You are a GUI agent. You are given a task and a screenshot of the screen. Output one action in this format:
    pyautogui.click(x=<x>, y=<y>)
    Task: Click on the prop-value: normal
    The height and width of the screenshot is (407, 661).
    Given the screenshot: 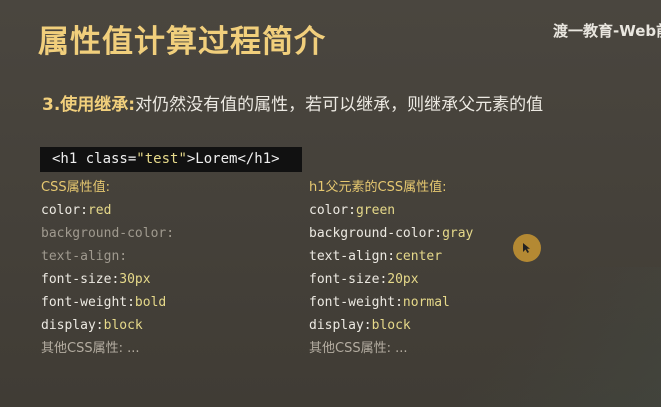 What is the action you would take?
    pyautogui.click(x=426, y=302)
    